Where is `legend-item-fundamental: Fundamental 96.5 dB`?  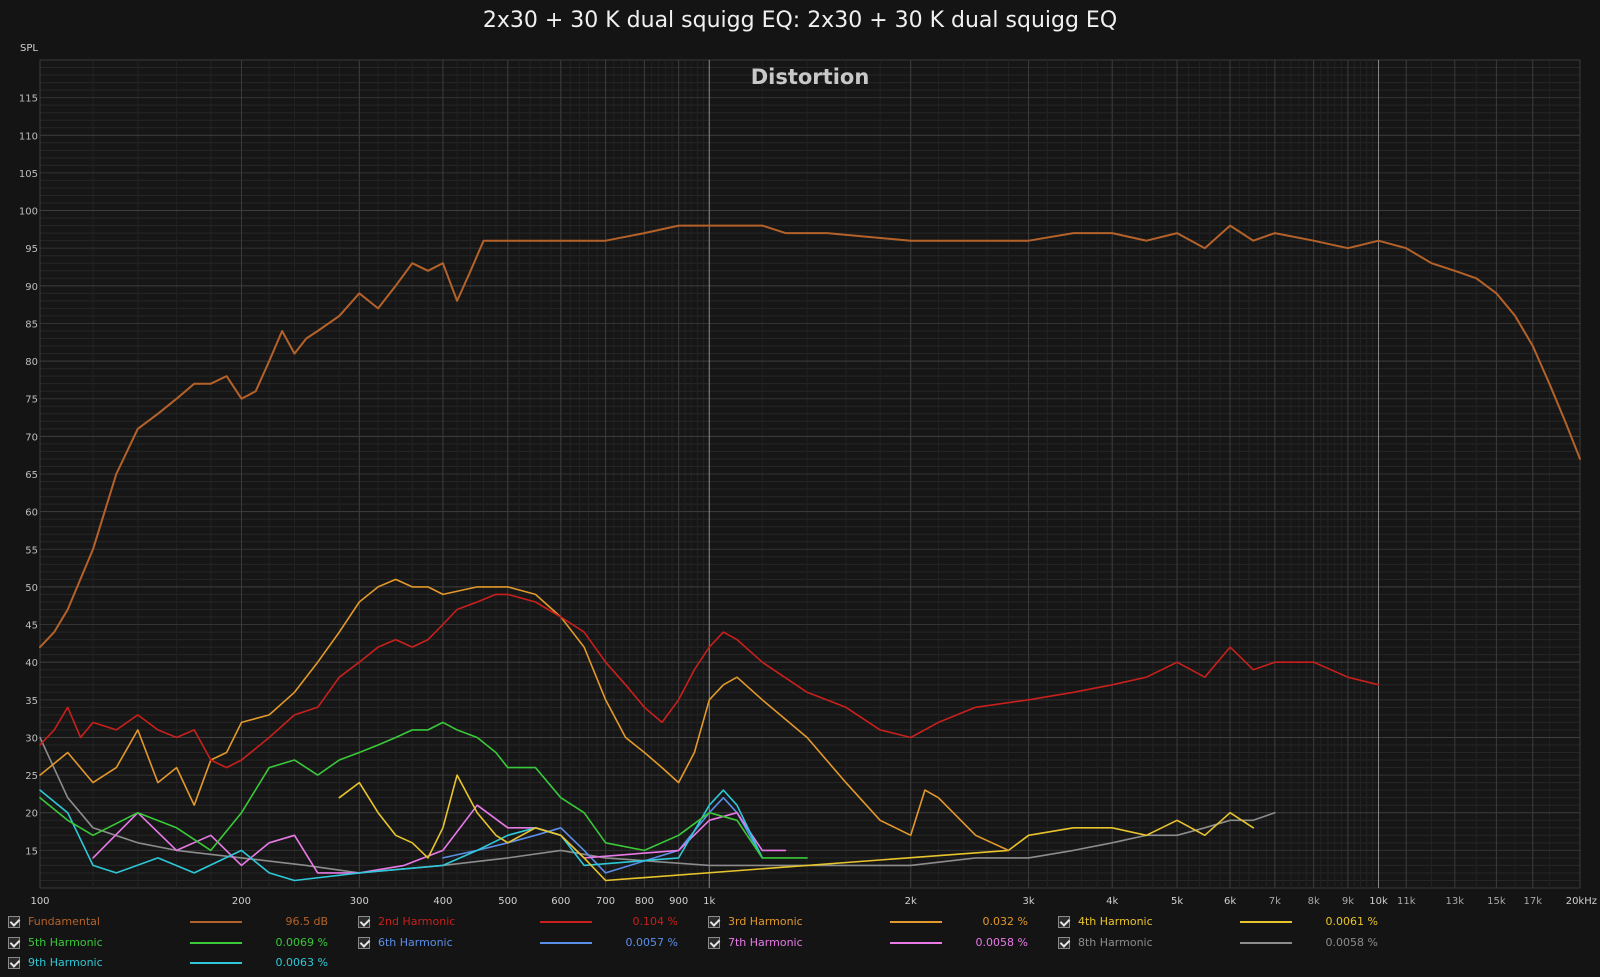 legend-item-fundamental: Fundamental 96.5 dB is located at coordinates (183, 923).